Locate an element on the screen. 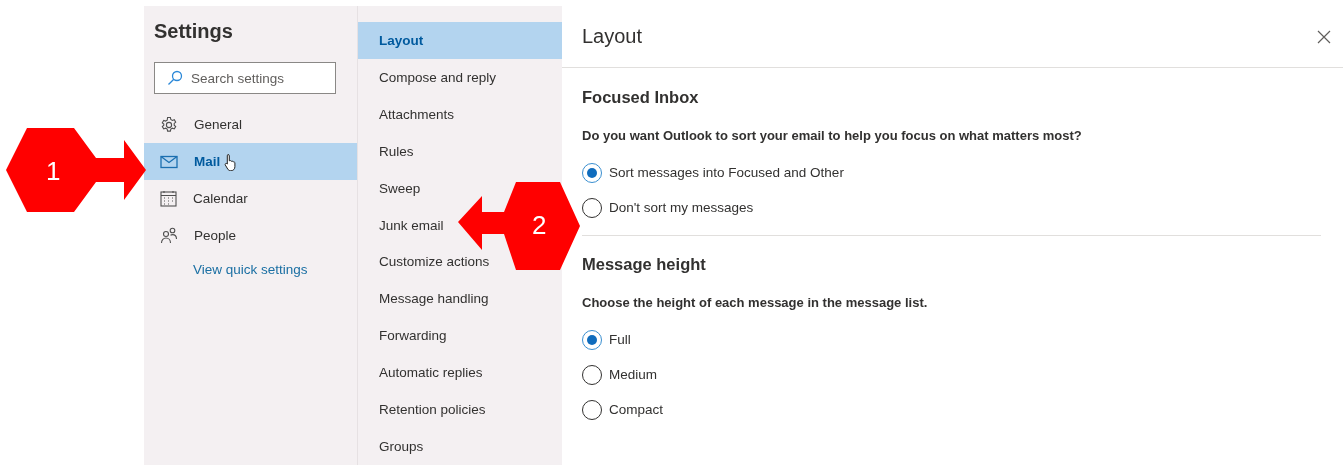 This screenshot has height=465, width=1343. submenu-item: Message handling is located at coordinates (426, 299).